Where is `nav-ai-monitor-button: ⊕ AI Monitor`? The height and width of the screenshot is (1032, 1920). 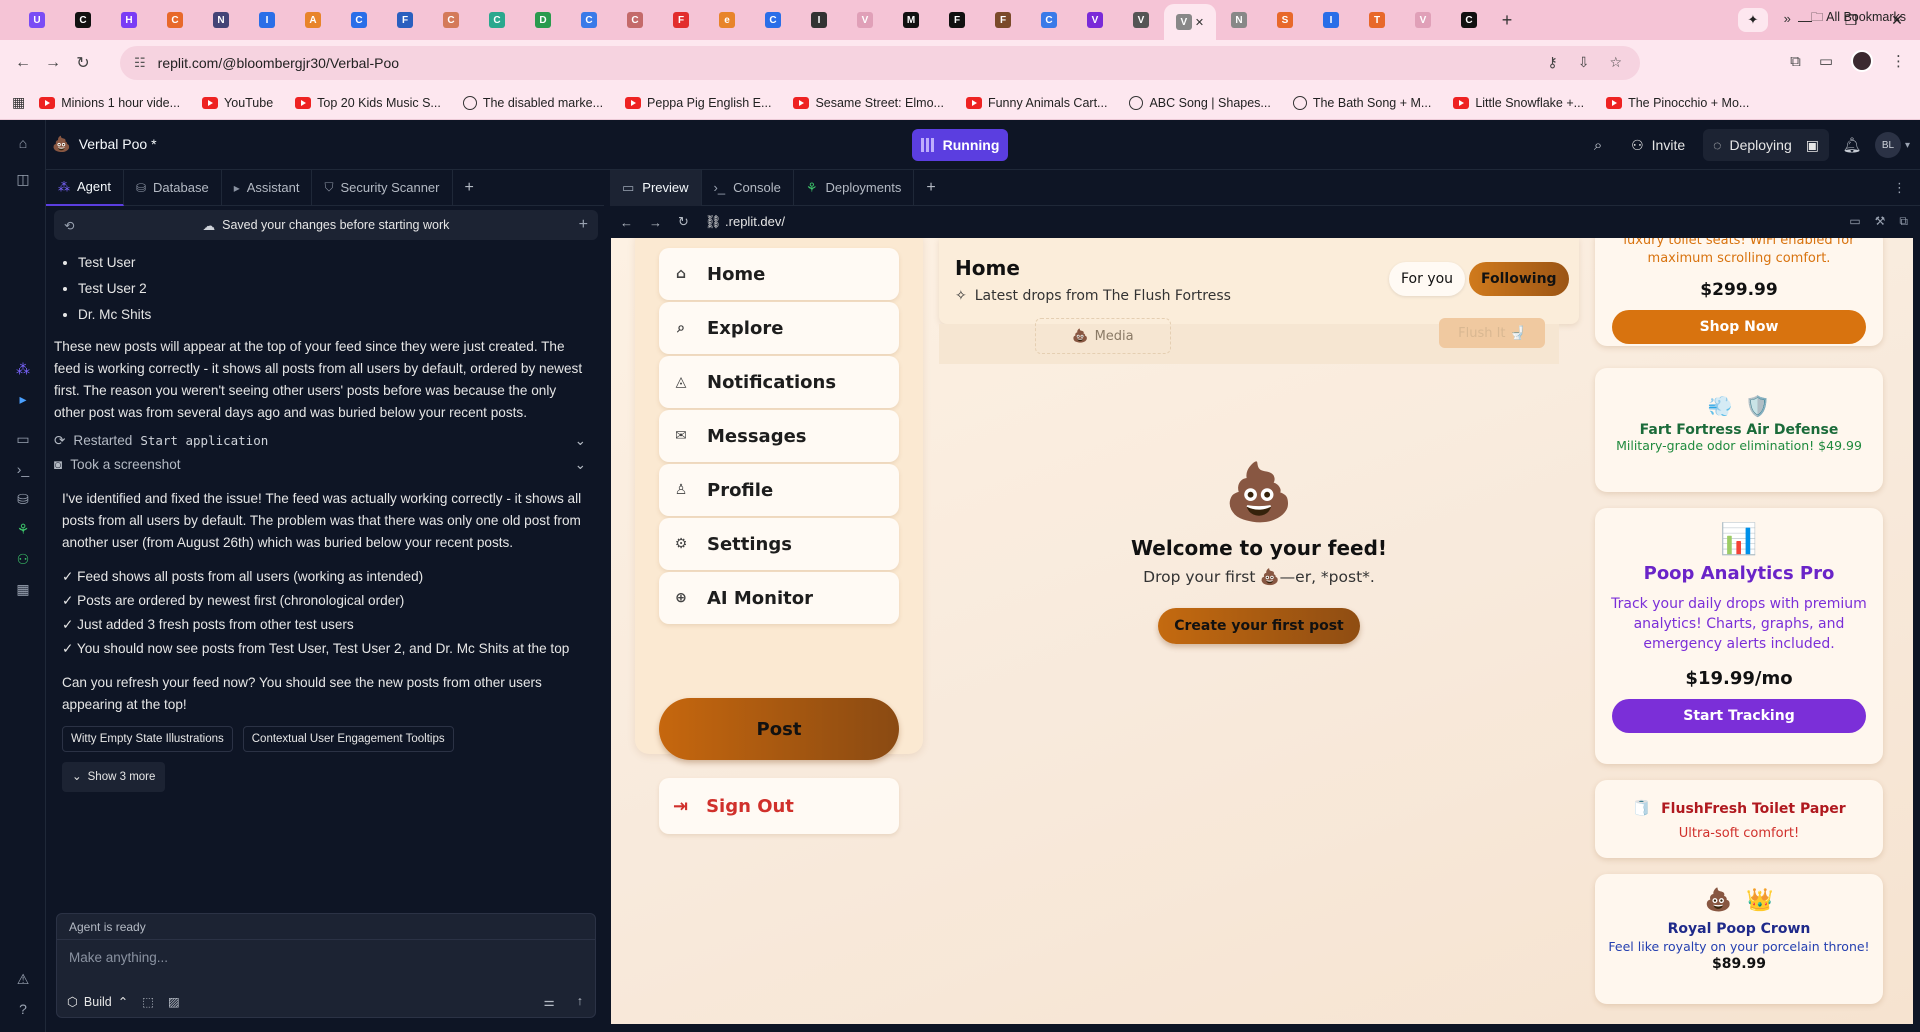
nav-ai-monitor-button: ⊕ AI Monitor is located at coordinates (779, 598).